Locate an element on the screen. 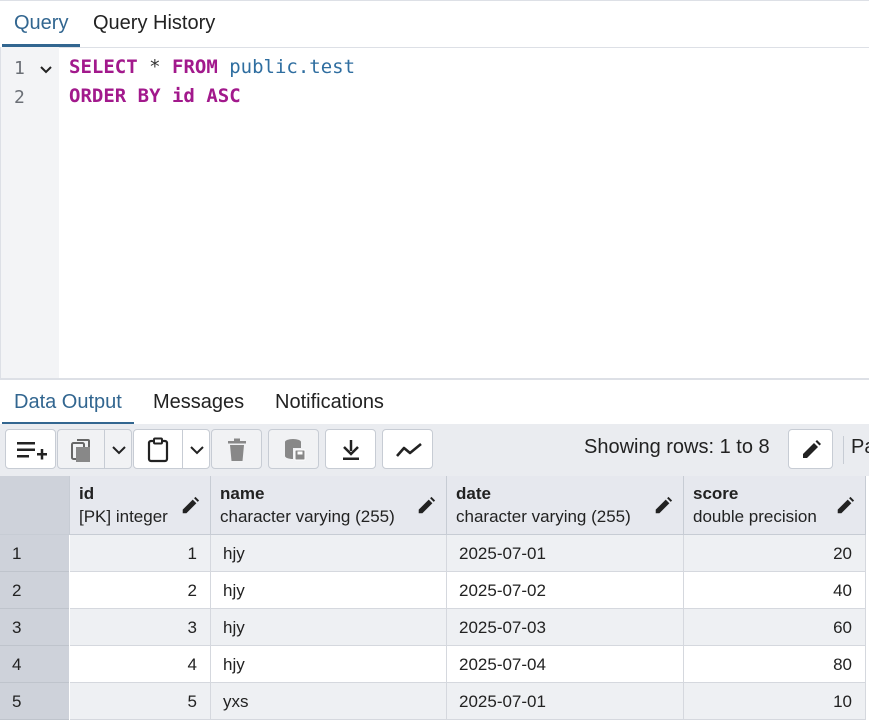  query-tab-bar: Query Query History is located at coordinates (434, 24).